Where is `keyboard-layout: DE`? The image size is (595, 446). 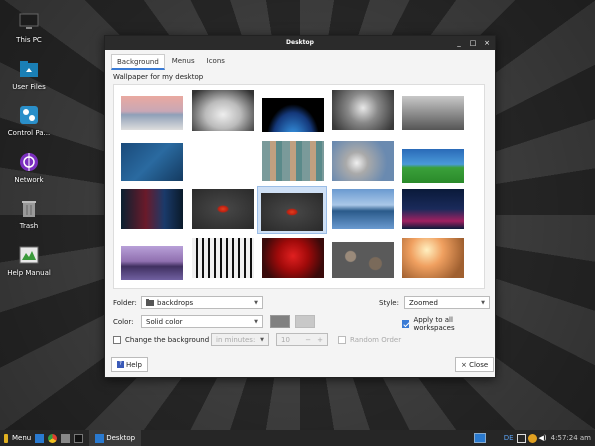
keyboard-layout: DE is located at coordinates (509, 438).